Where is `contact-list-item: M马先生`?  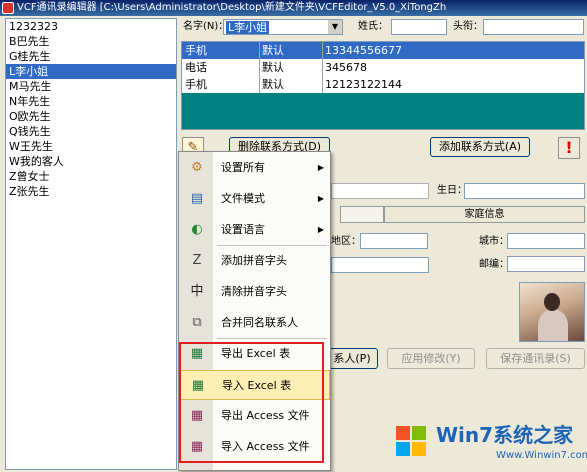
contact-list-item: M马先生 is located at coordinates (91, 86).